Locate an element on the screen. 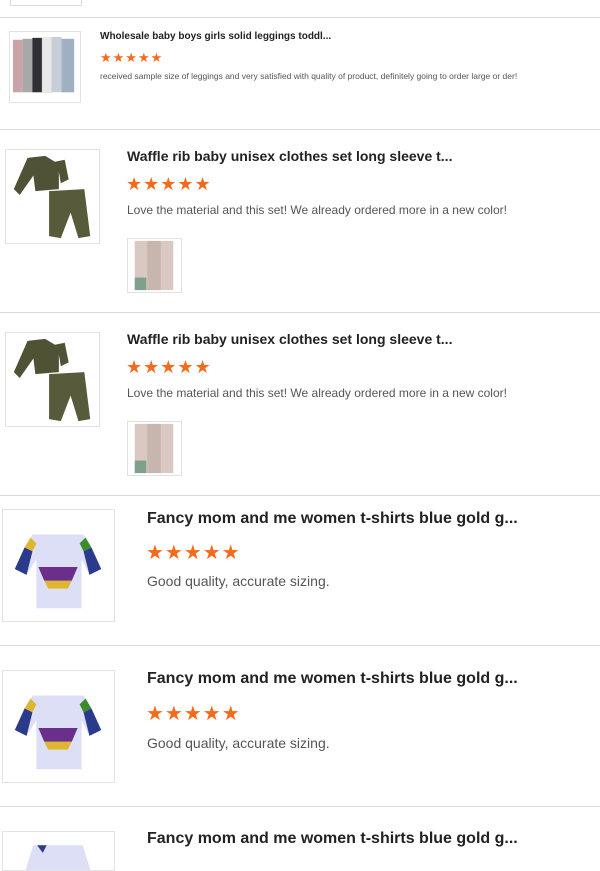 This screenshot has height=871, width=600. previous-review-edge is located at coordinates (300, 9).